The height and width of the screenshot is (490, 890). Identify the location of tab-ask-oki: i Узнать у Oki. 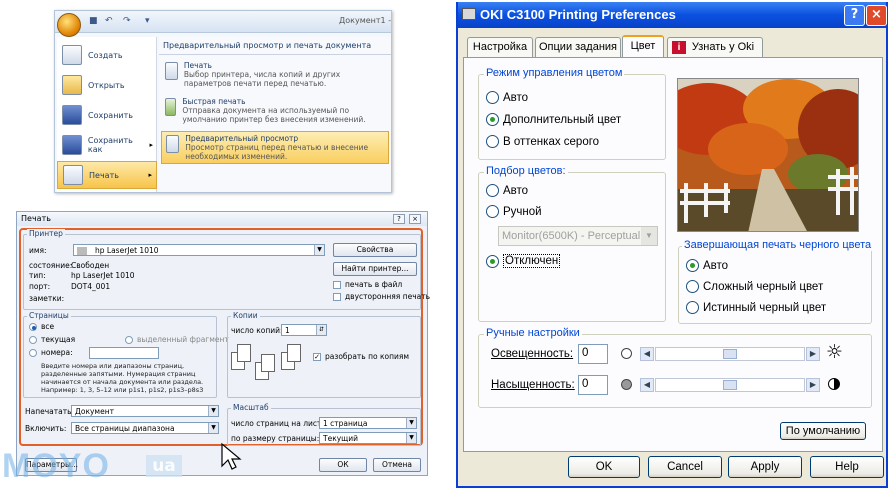
(715, 47).